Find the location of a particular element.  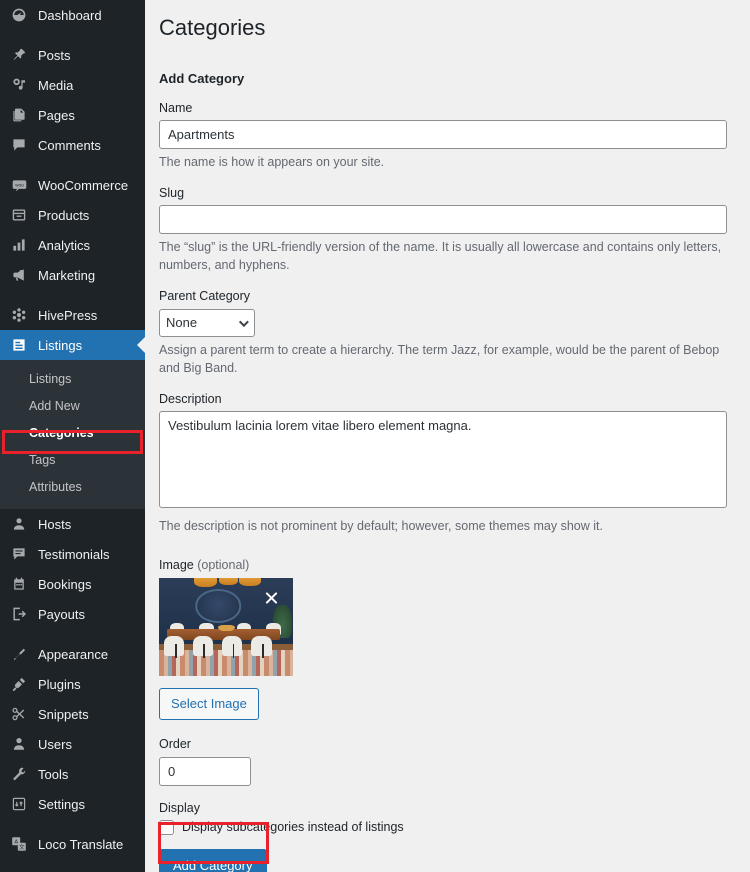

sidebar-item-loco-translate: A文 Loco Translate is located at coordinates (72, 844).